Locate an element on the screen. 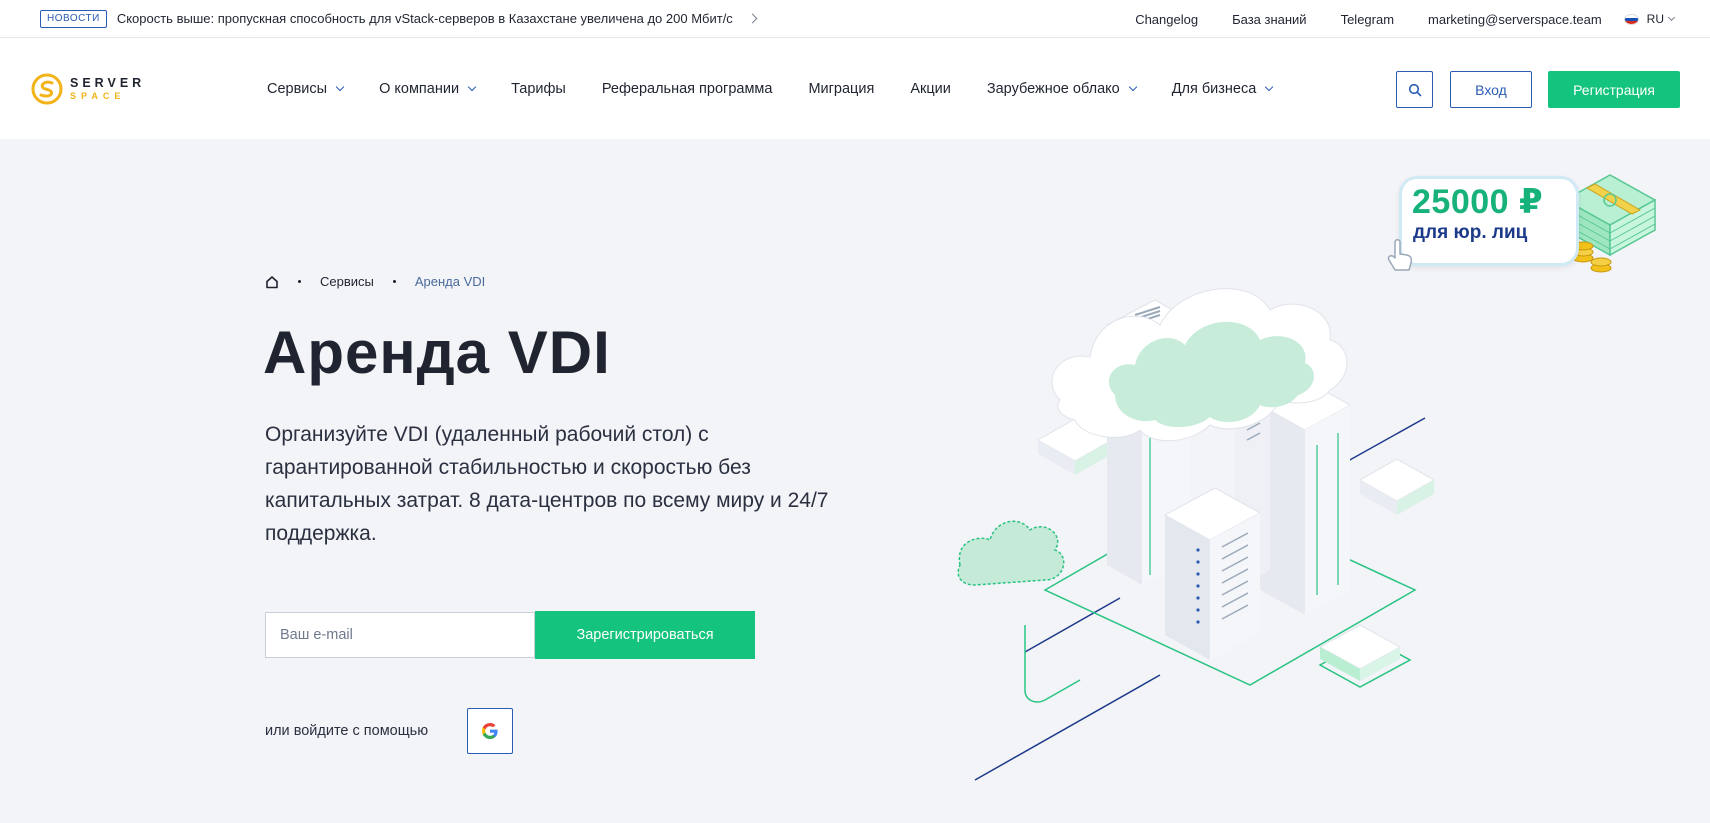 The height and width of the screenshot is (823, 1710). promo-badge: 25000 ₽ для юр. лиц is located at coordinates (1525, 222).